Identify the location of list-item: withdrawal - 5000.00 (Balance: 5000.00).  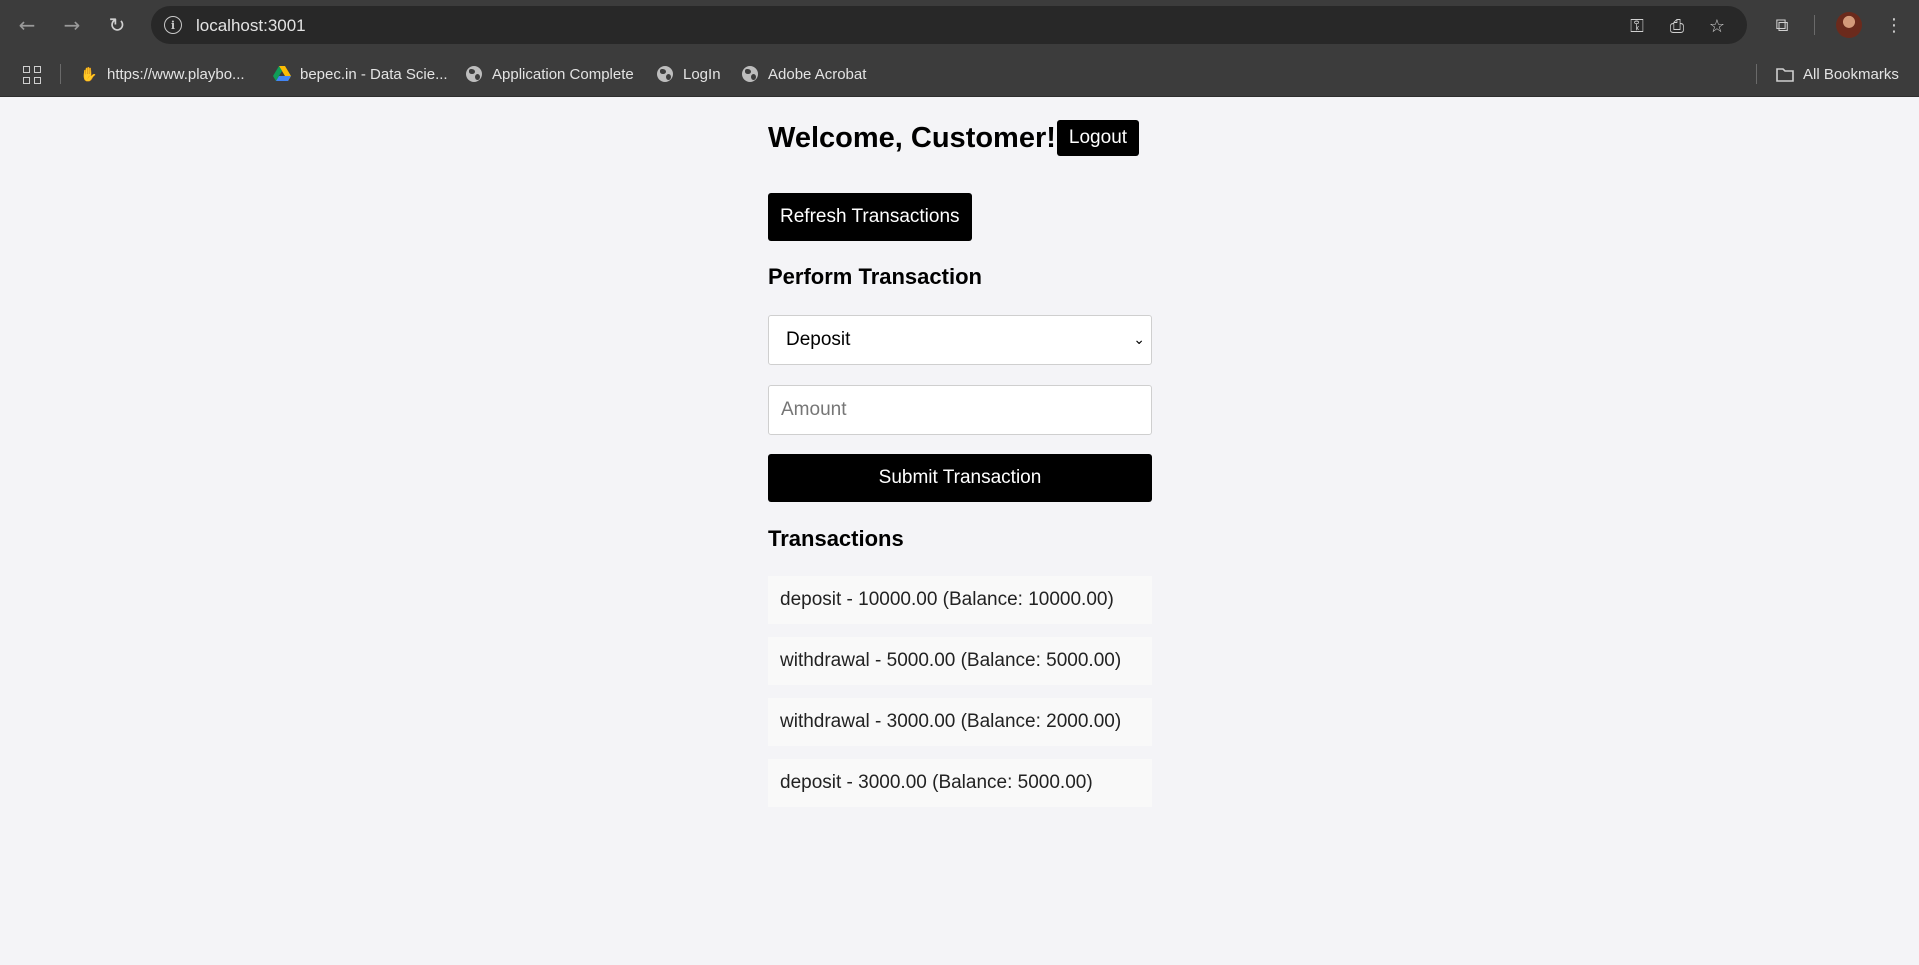
(960, 661).